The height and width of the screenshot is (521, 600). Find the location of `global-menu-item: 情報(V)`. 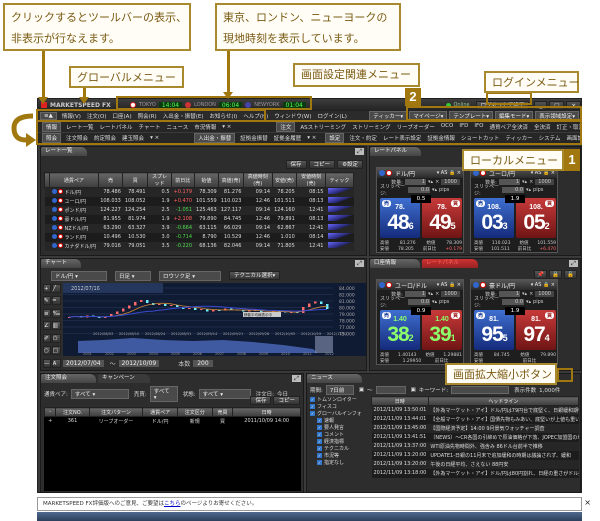

global-menu-item: 情報(V) is located at coordinates (71, 116).